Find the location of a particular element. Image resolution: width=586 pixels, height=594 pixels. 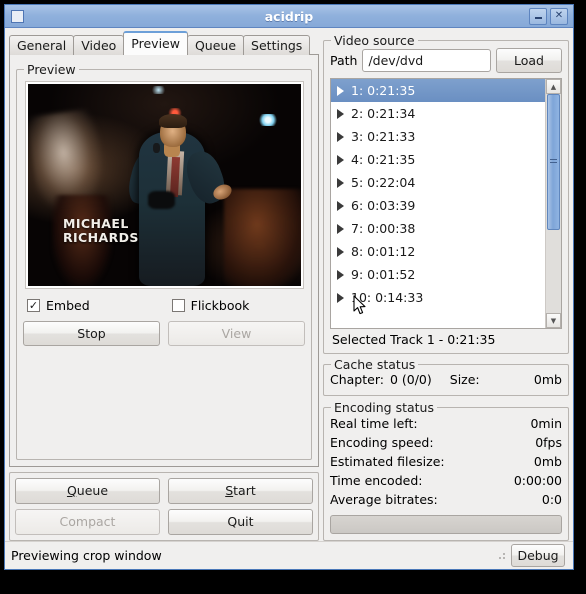

scrollbar-thumb is located at coordinates (553, 162).